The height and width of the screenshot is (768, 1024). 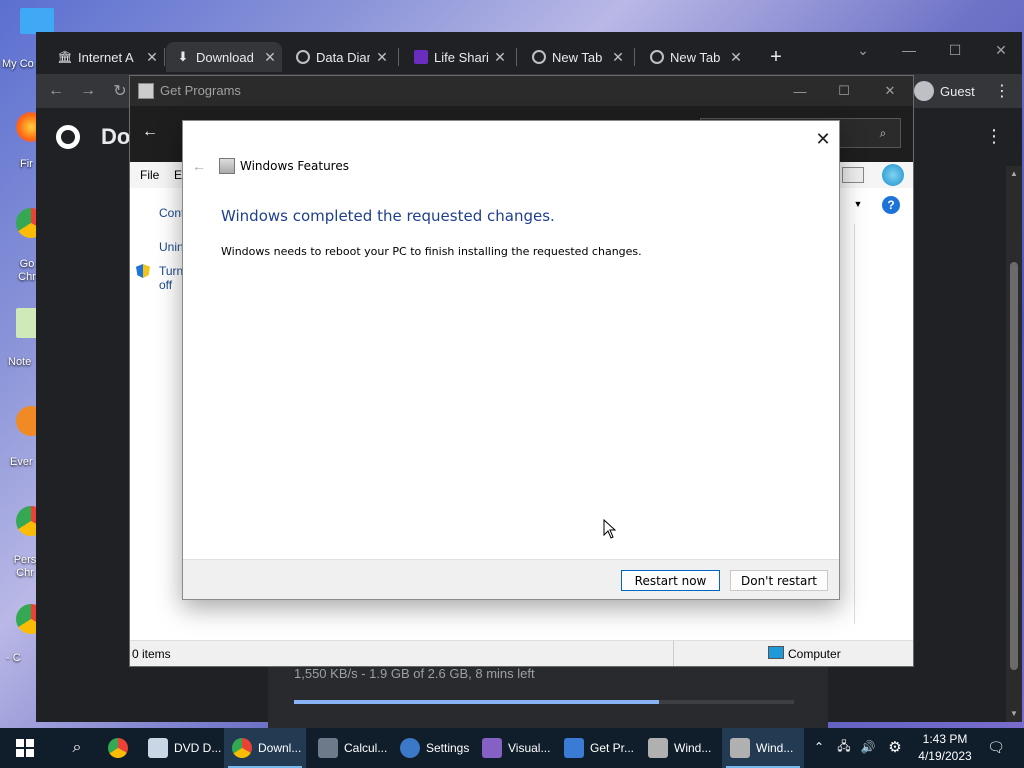 What do you see at coordinates (1014, 466) in the screenshot?
I see `scrollbar-thumb` at bounding box center [1014, 466].